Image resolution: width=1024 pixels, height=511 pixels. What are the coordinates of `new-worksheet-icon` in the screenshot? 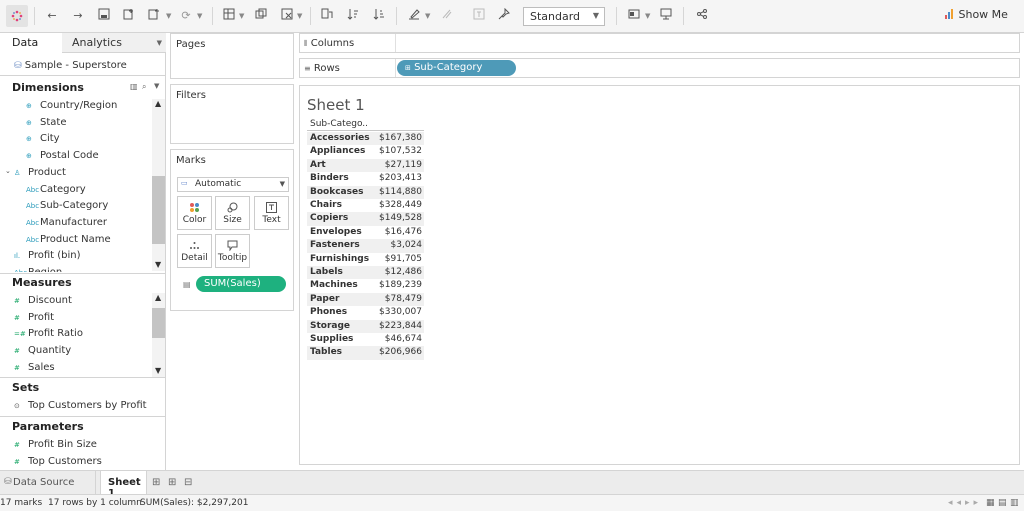 It's located at (154, 16).